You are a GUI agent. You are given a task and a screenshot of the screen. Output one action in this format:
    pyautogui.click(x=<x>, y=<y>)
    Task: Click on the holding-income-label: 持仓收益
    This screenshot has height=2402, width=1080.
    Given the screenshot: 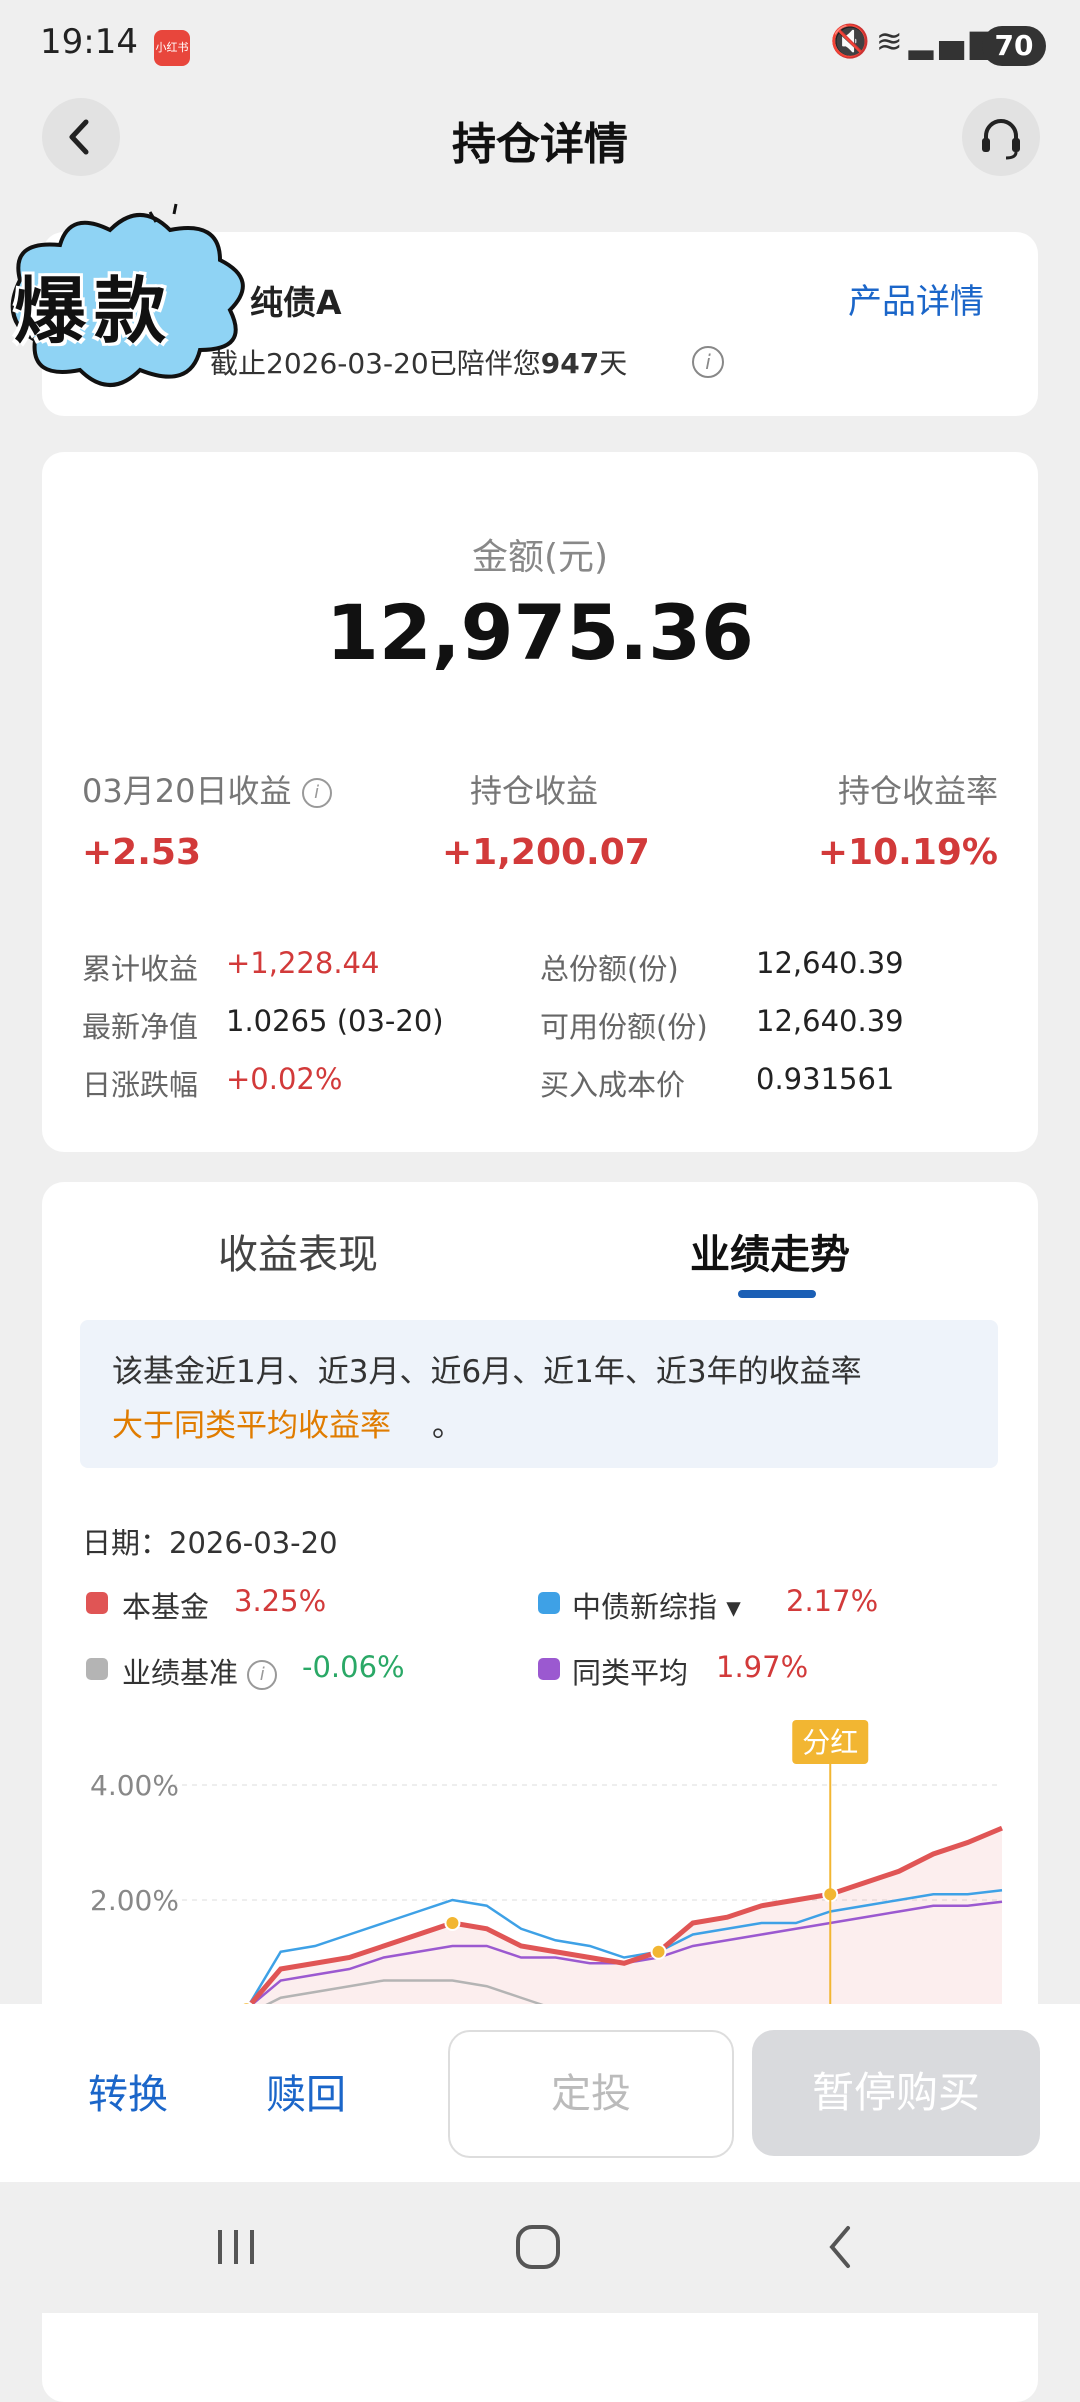 What is the action you would take?
    pyautogui.click(x=534, y=791)
    